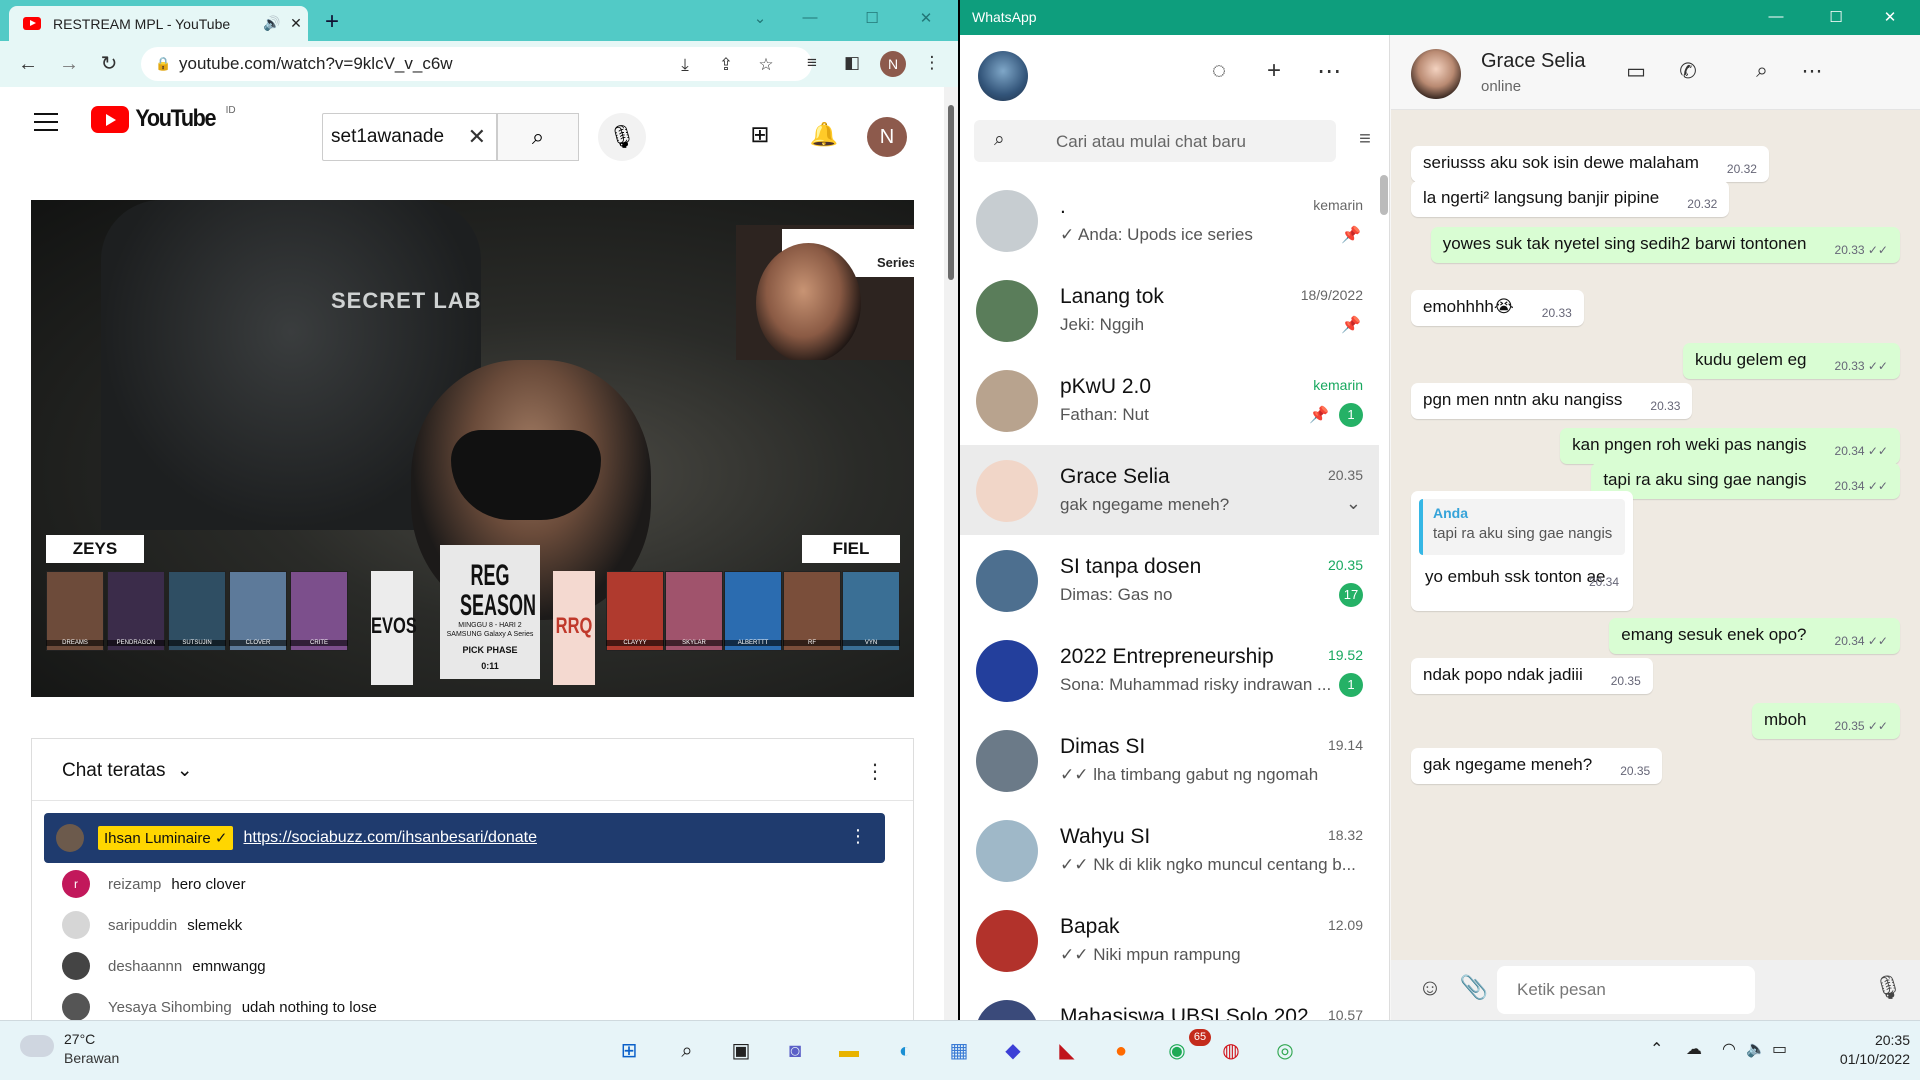  What do you see at coordinates (824, 134) in the screenshot?
I see `notifications-bell-icon: 🔔` at bounding box center [824, 134].